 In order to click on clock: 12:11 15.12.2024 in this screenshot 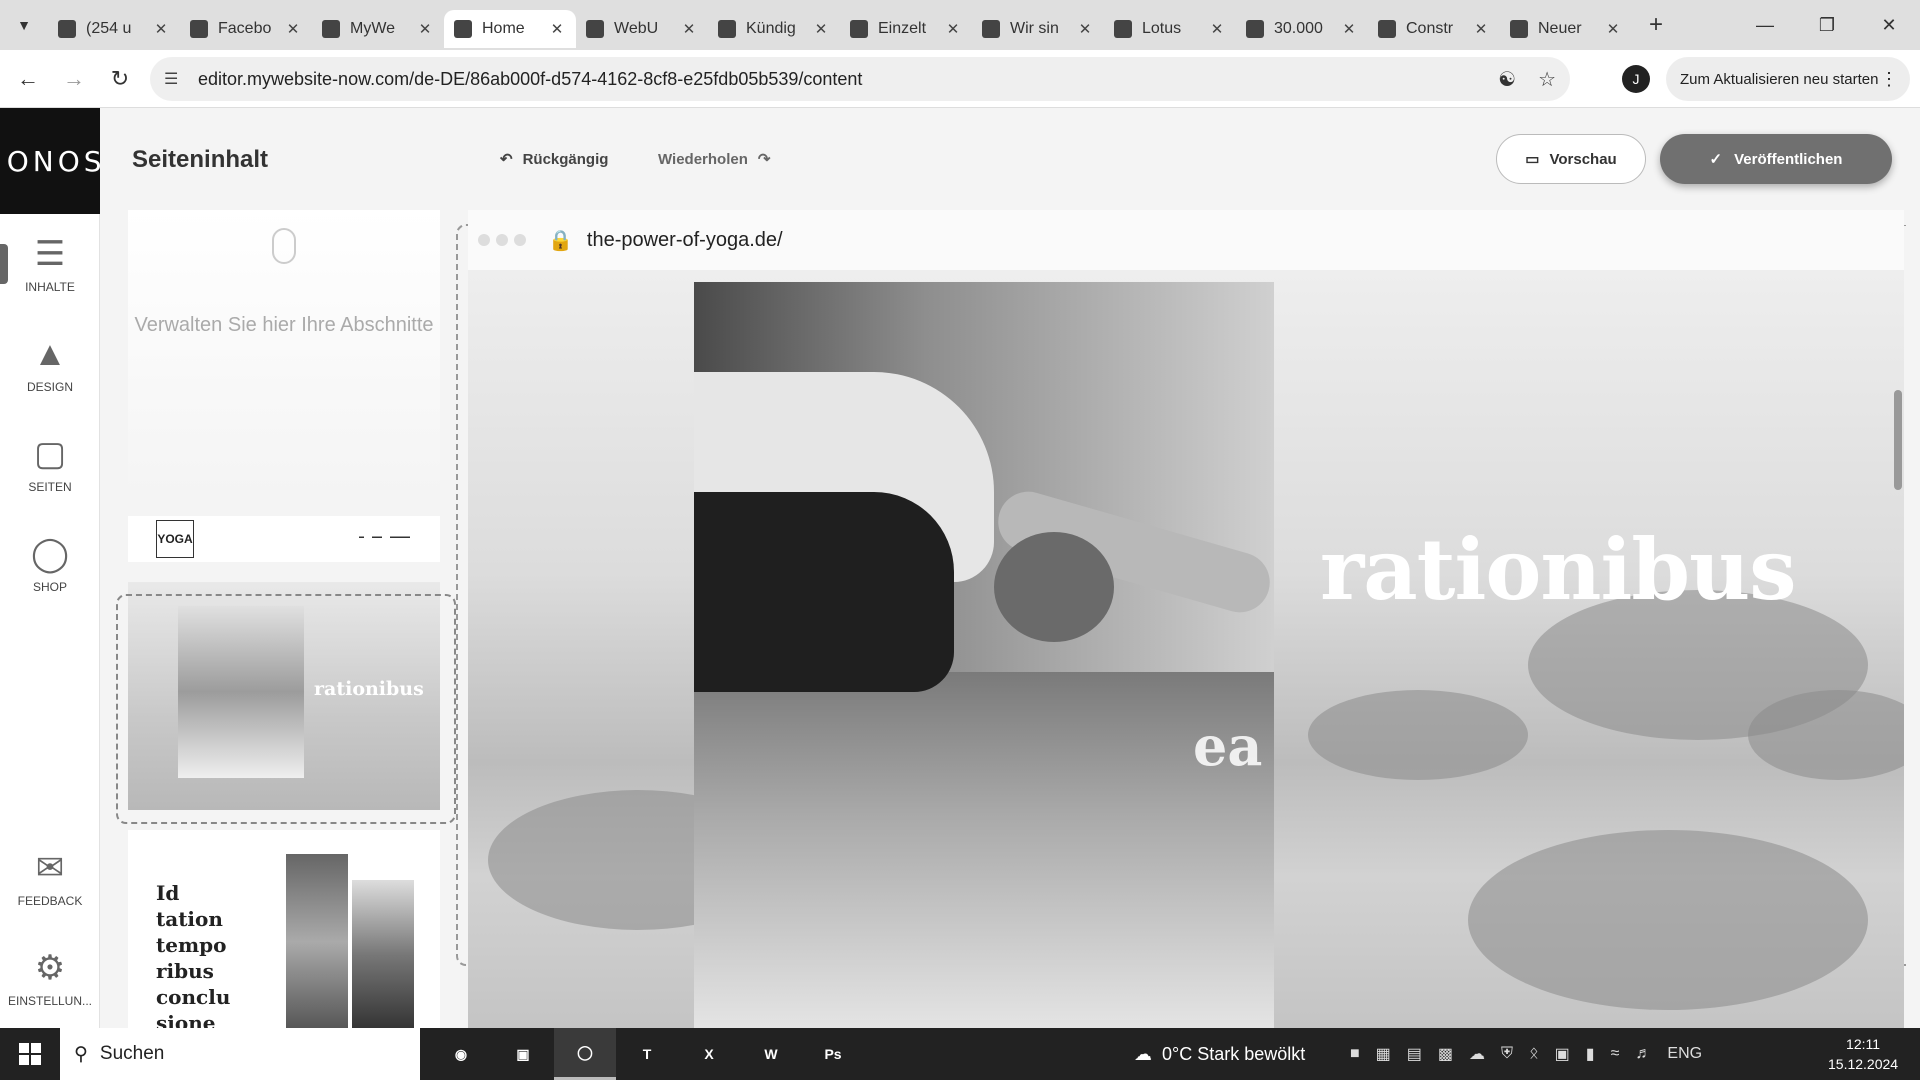, I will do `click(1863, 1054)`.